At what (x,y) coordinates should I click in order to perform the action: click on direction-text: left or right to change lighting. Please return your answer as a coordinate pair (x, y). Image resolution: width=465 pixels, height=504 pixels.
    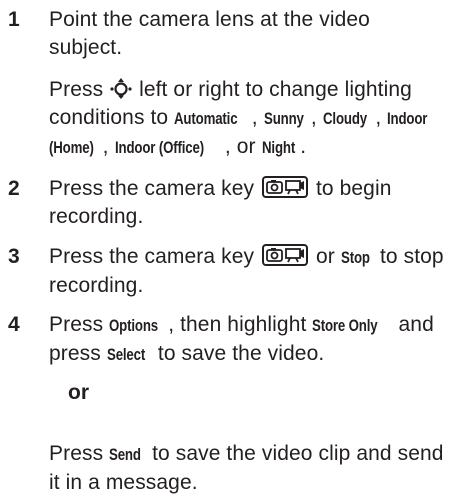
    Looking at the image, I should click on (275, 89).